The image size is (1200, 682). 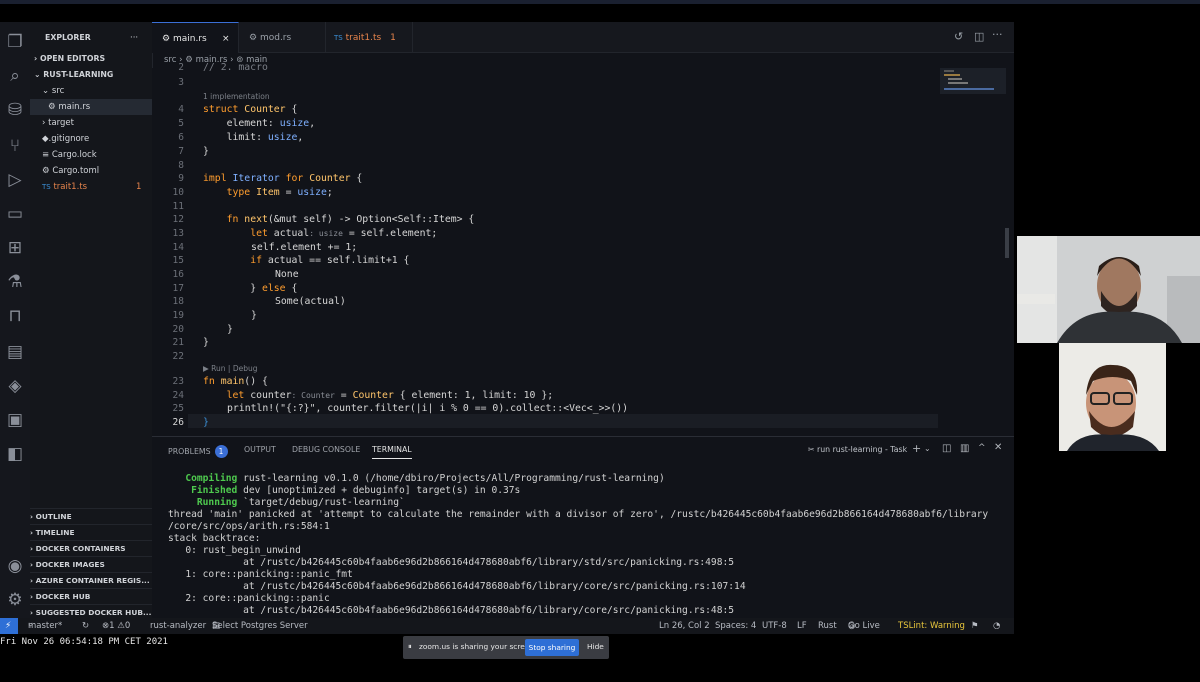 I want to click on rust-analyzer-status: rust-analyzer, so click(x=178, y=626).